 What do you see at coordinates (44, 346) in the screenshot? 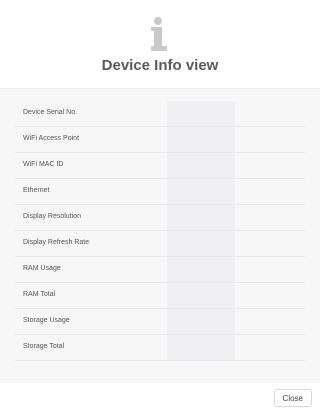
I see `row-label: Storage Total` at bounding box center [44, 346].